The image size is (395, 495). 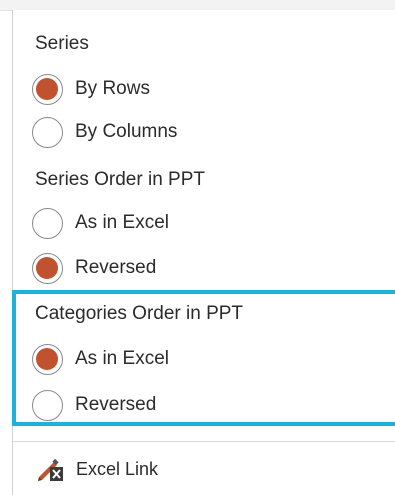 I want to click on radio-label: By Columns, so click(x=126, y=131).